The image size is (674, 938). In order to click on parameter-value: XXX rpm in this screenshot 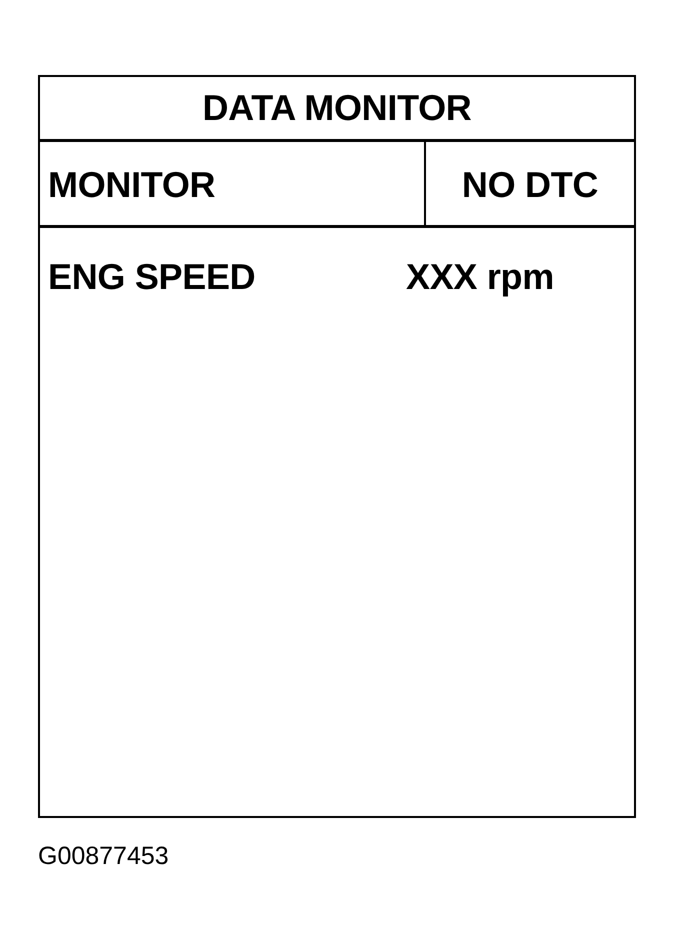, I will do `click(480, 277)`.